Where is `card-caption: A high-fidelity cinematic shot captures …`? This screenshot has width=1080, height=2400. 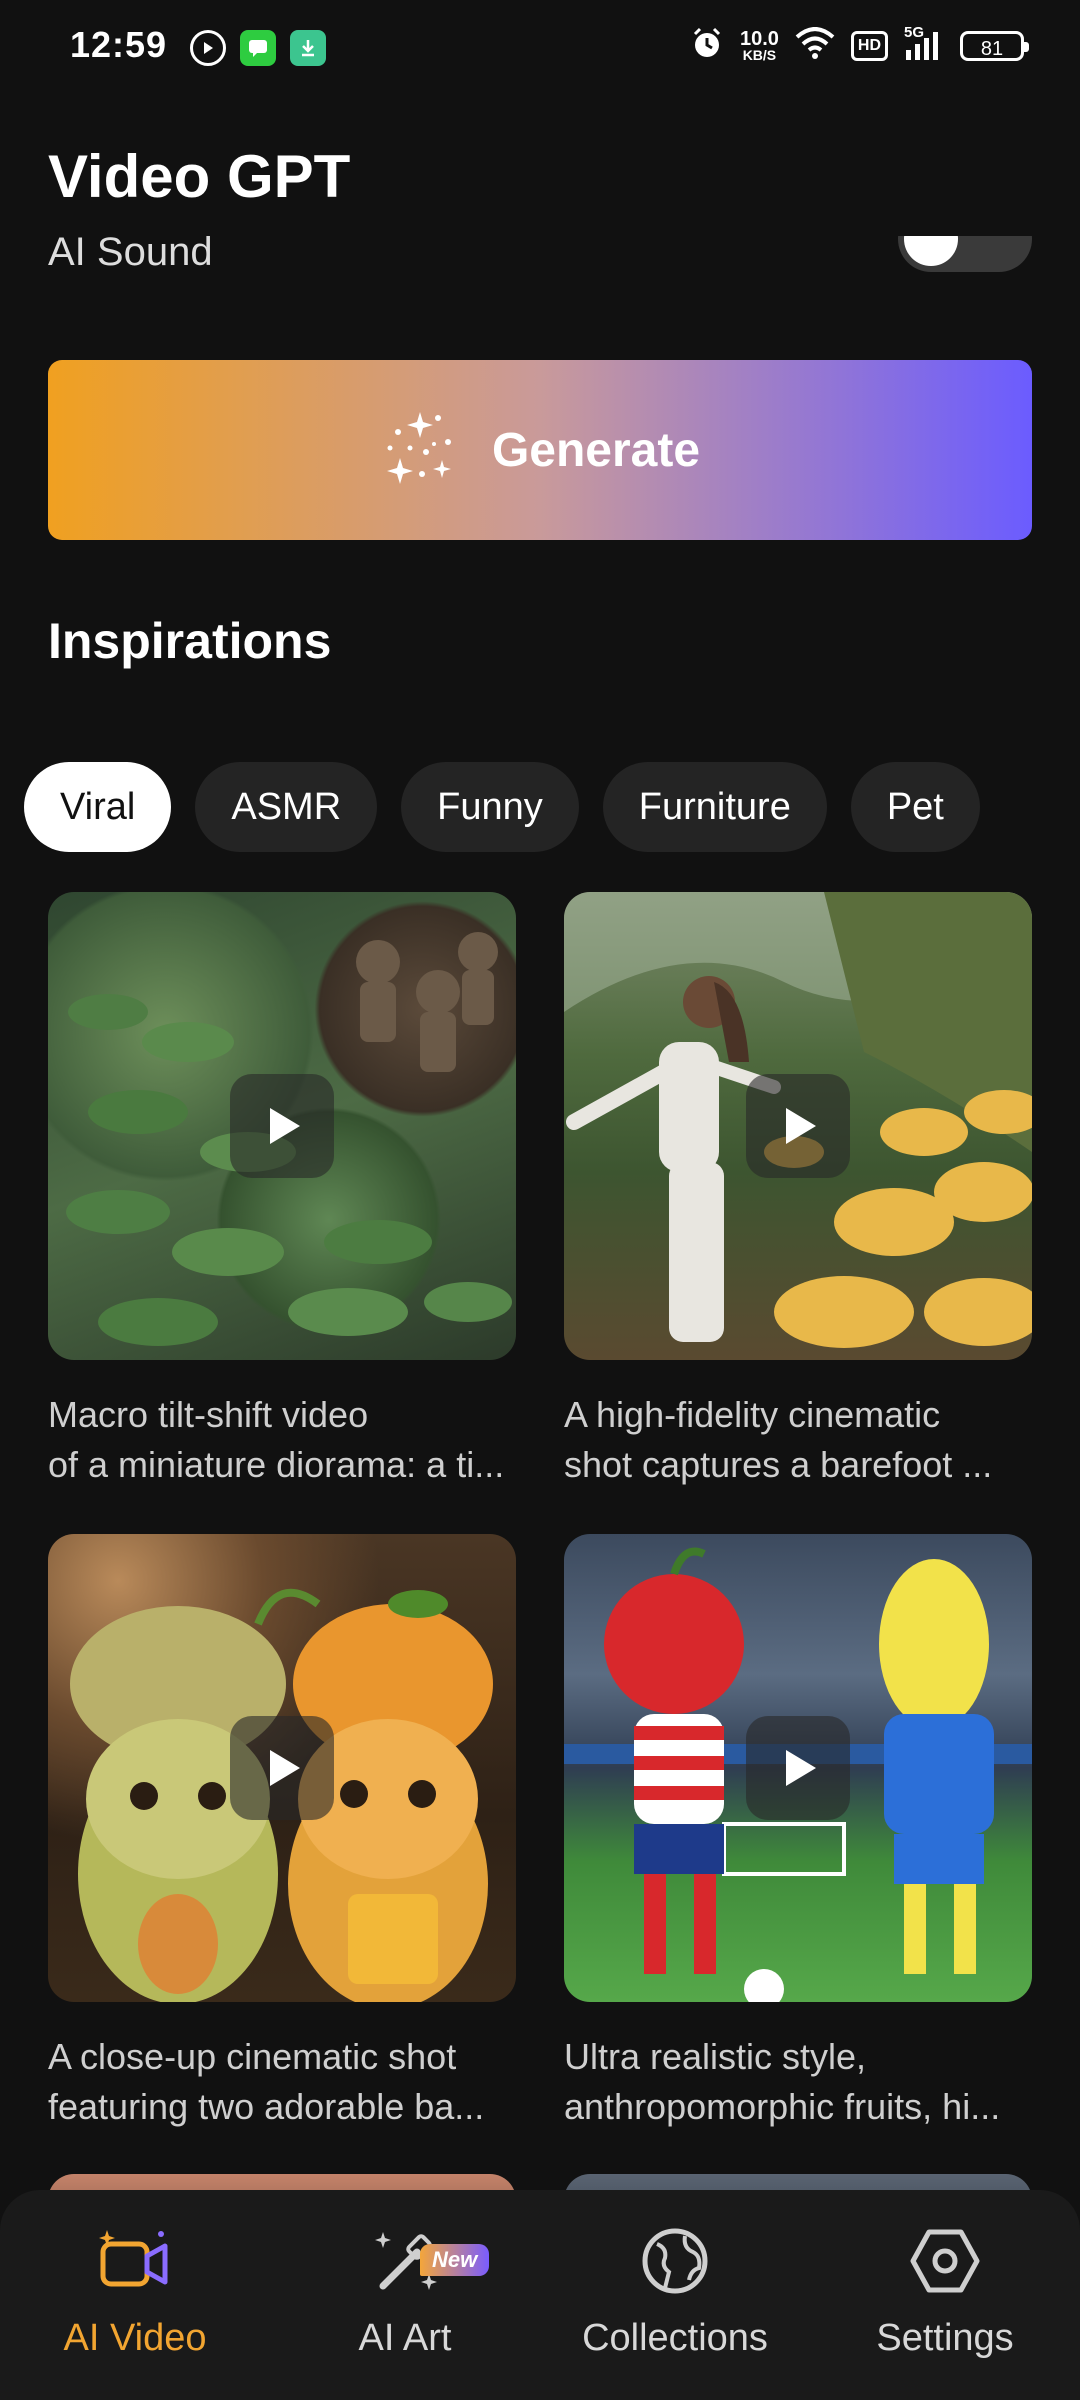
card-caption: A high-fidelity cinematic shot captures … is located at coordinates (798, 1440).